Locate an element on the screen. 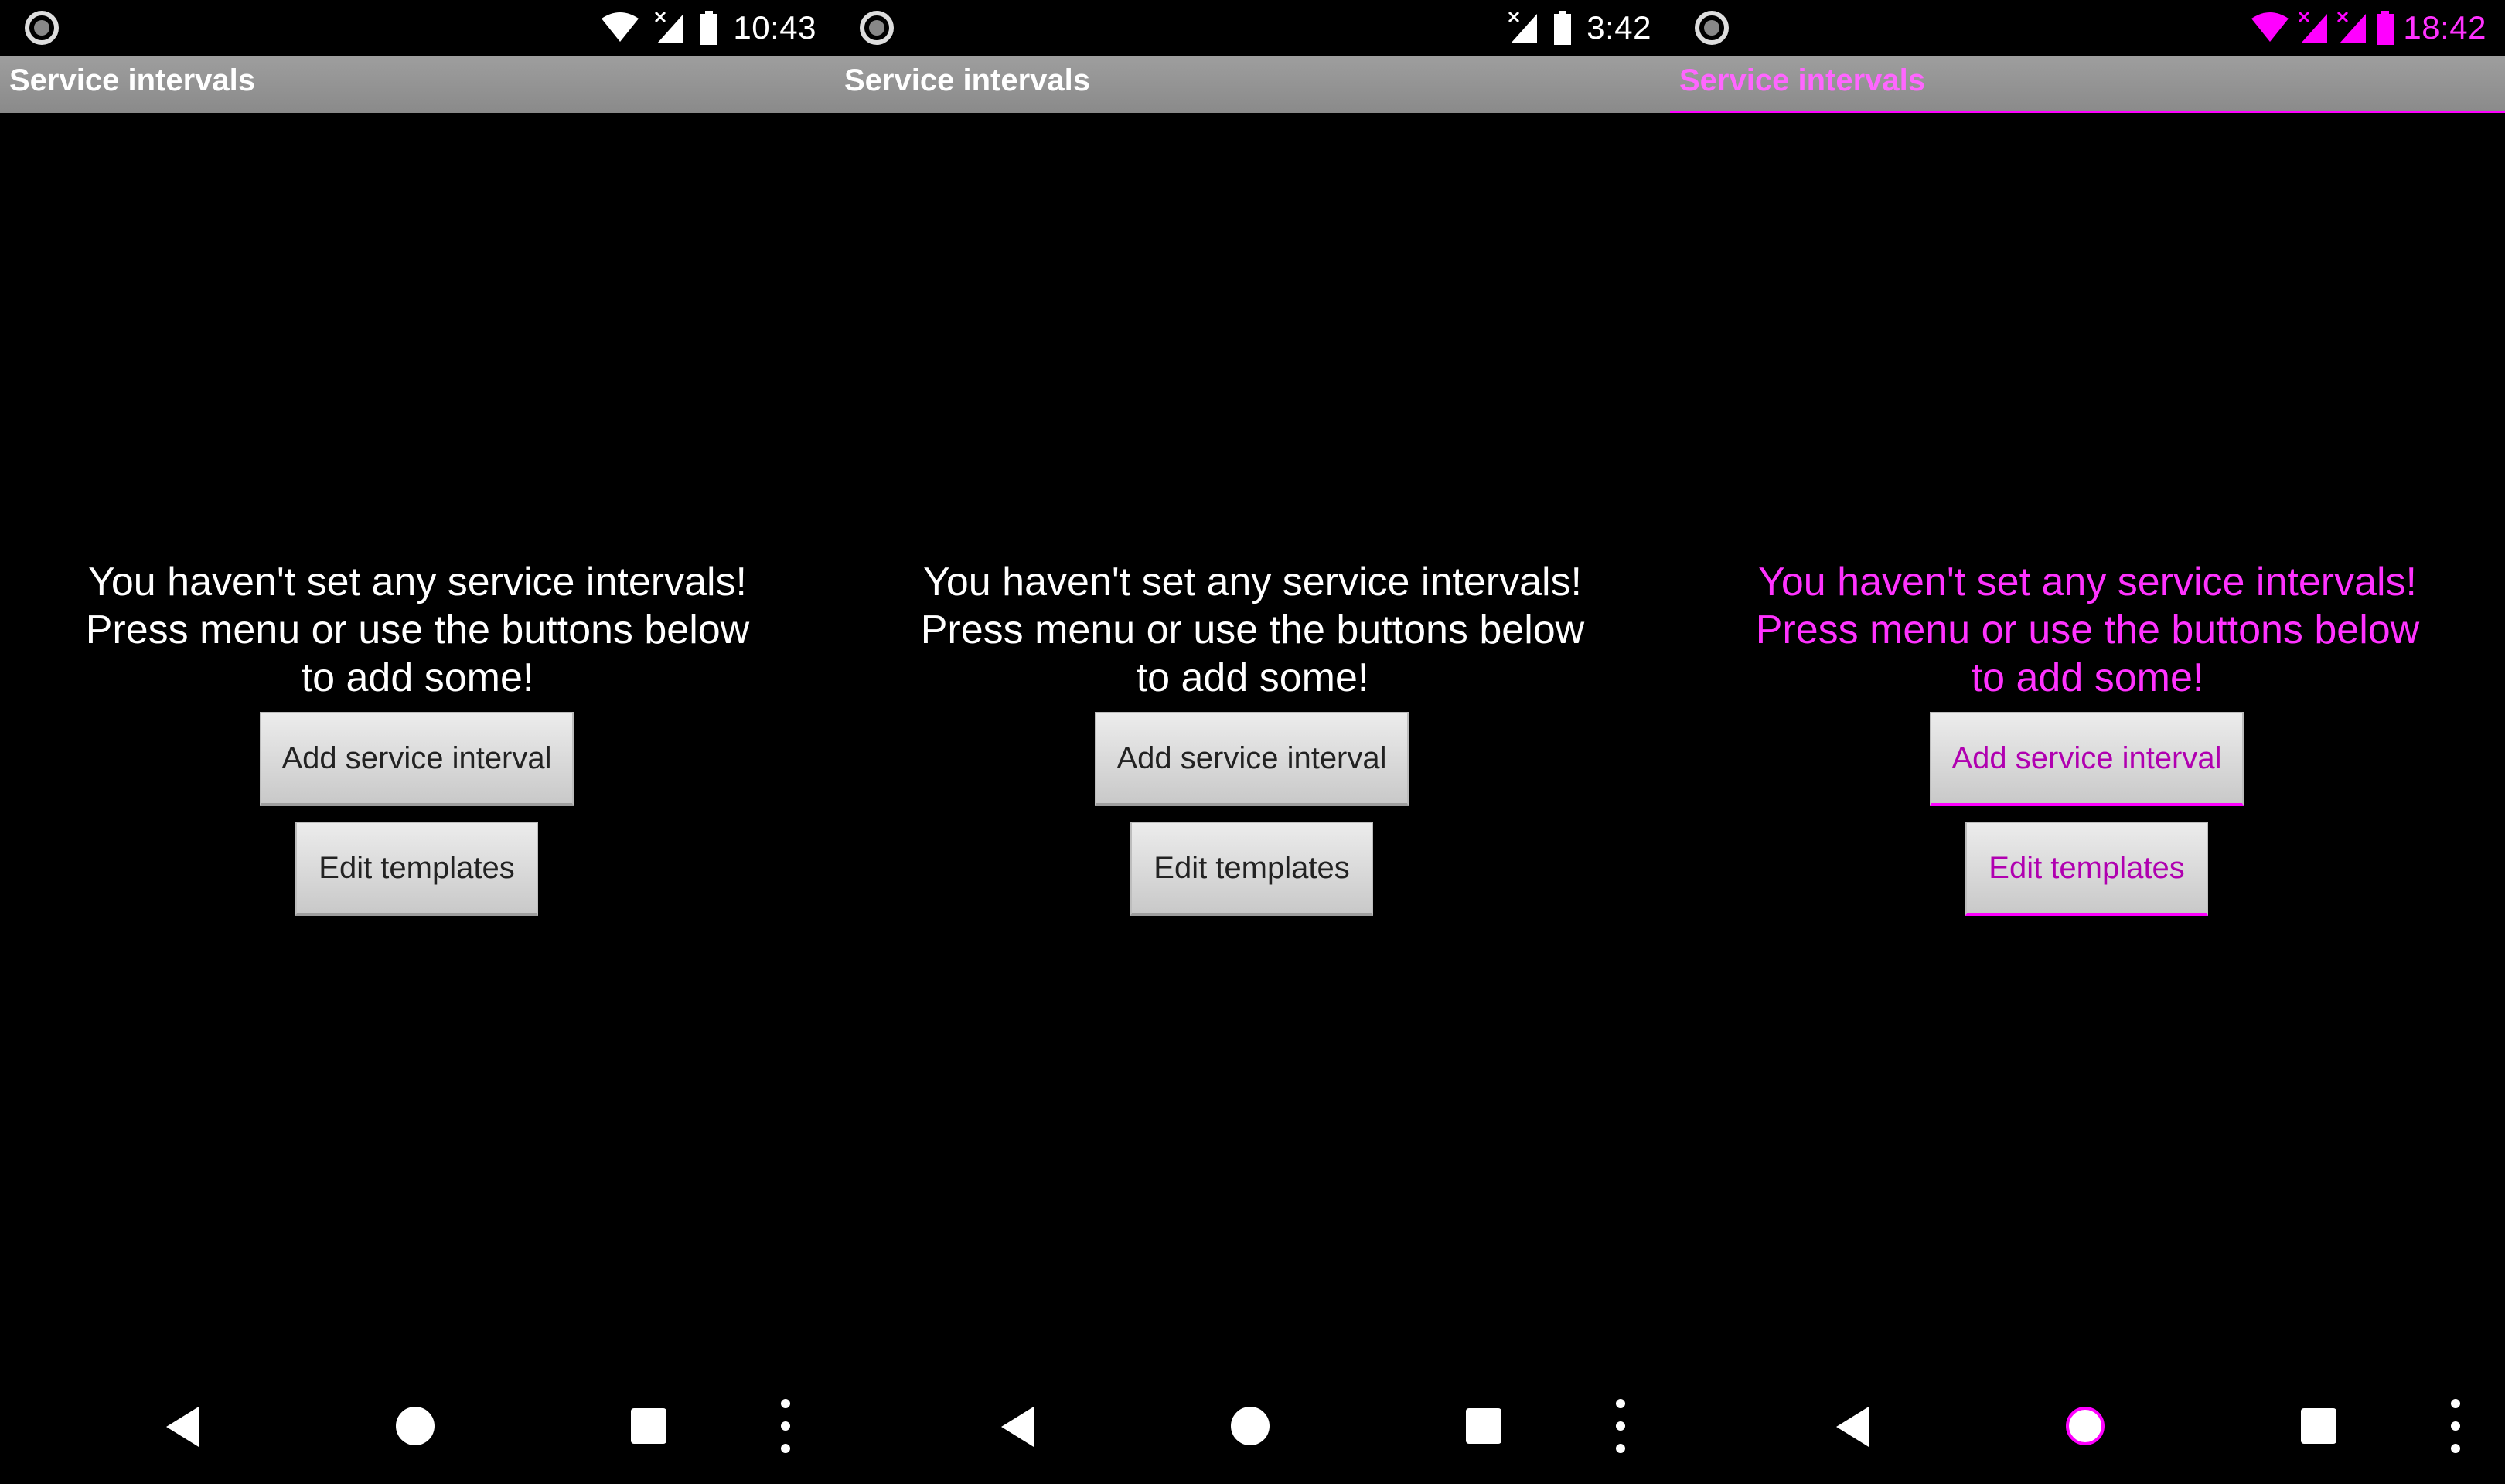 This screenshot has height=1484, width=2505. status-time: 18:42 is located at coordinates (2444, 27).